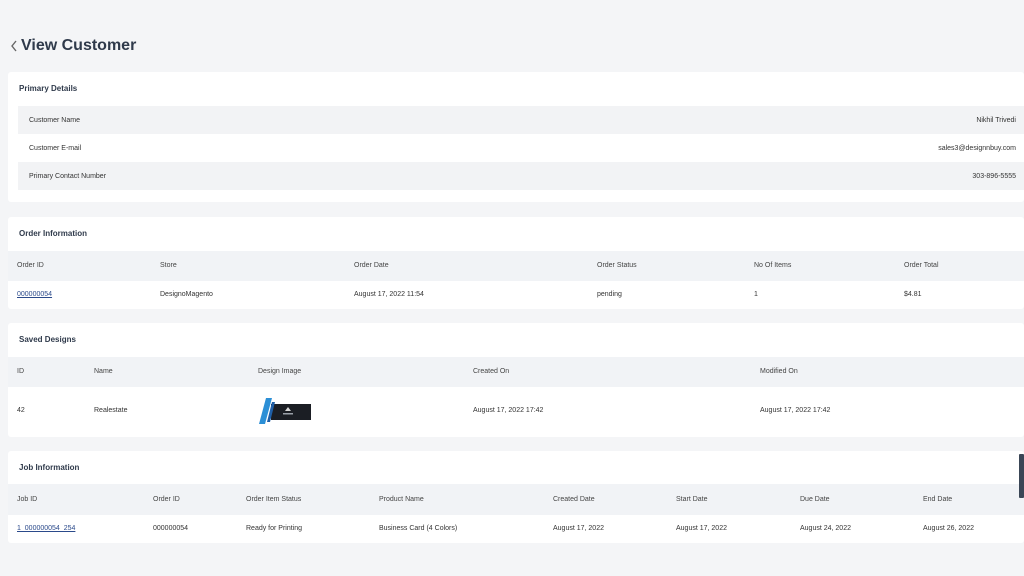  What do you see at coordinates (21, 410) in the screenshot?
I see `design-id: 42` at bounding box center [21, 410].